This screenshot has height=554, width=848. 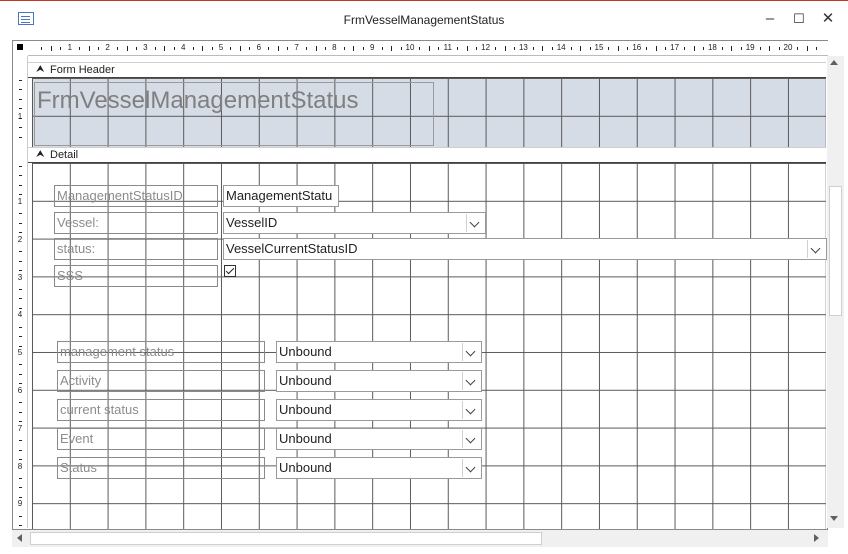 I want to click on activity-combobox: Unbound, so click(x=379, y=381).